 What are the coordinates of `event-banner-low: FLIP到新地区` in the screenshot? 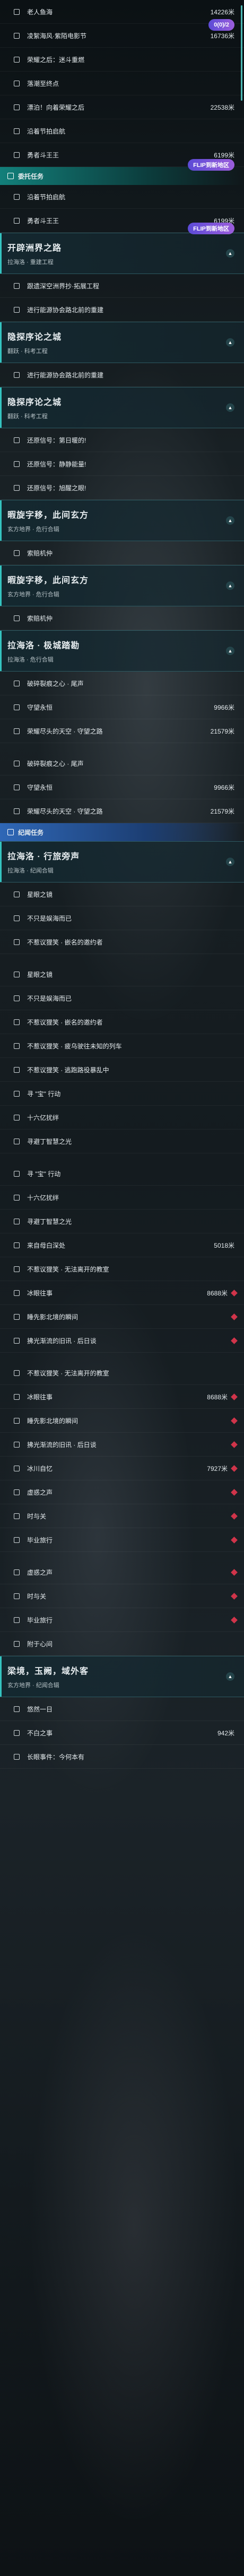 It's located at (211, 228).